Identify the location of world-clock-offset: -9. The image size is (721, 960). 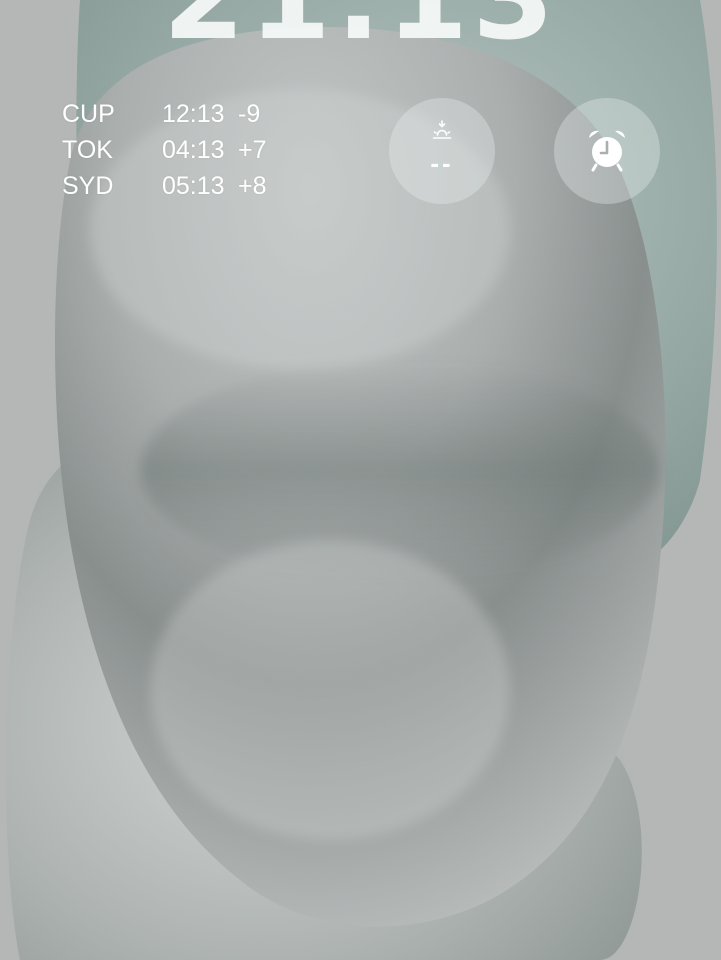
(249, 113).